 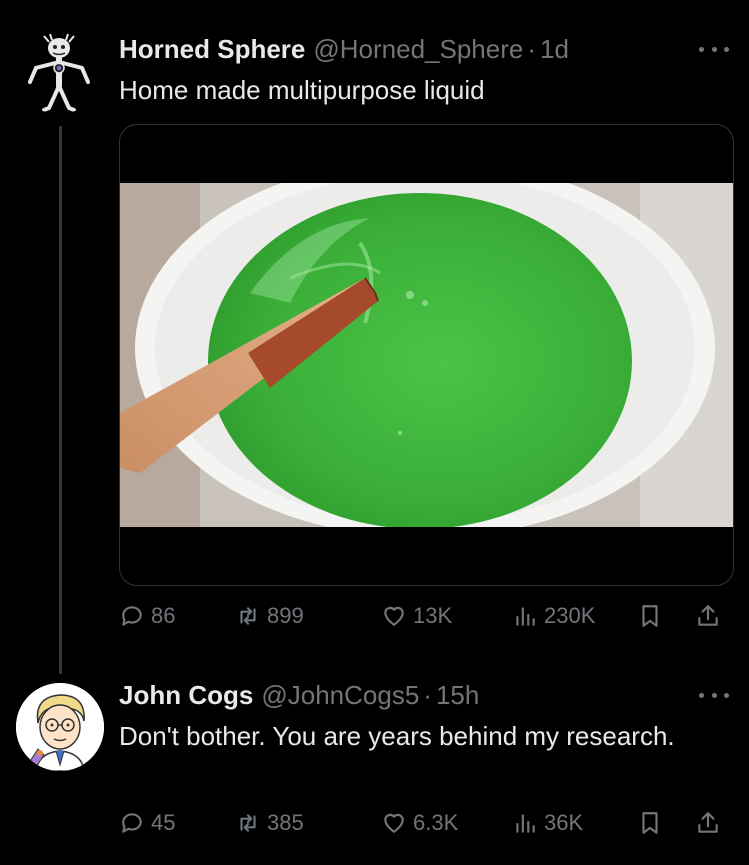 I want to click on display-name: Horned Sphere, so click(x=212, y=49).